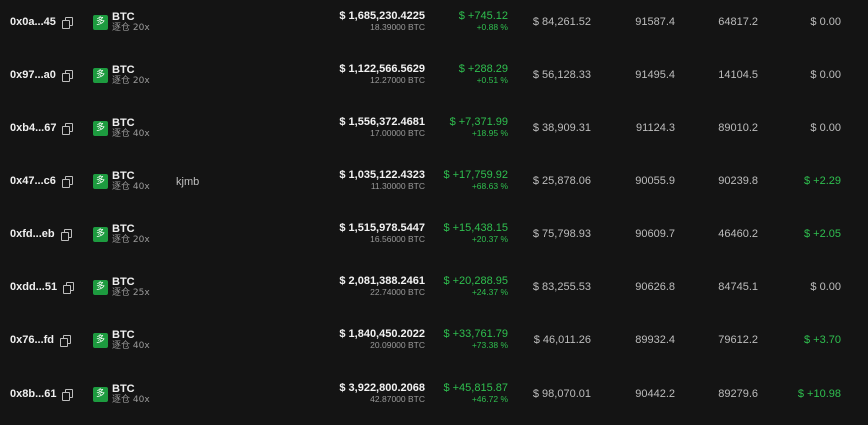  I want to click on position-value: $ 1,035,122.4323, so click(382, 175).